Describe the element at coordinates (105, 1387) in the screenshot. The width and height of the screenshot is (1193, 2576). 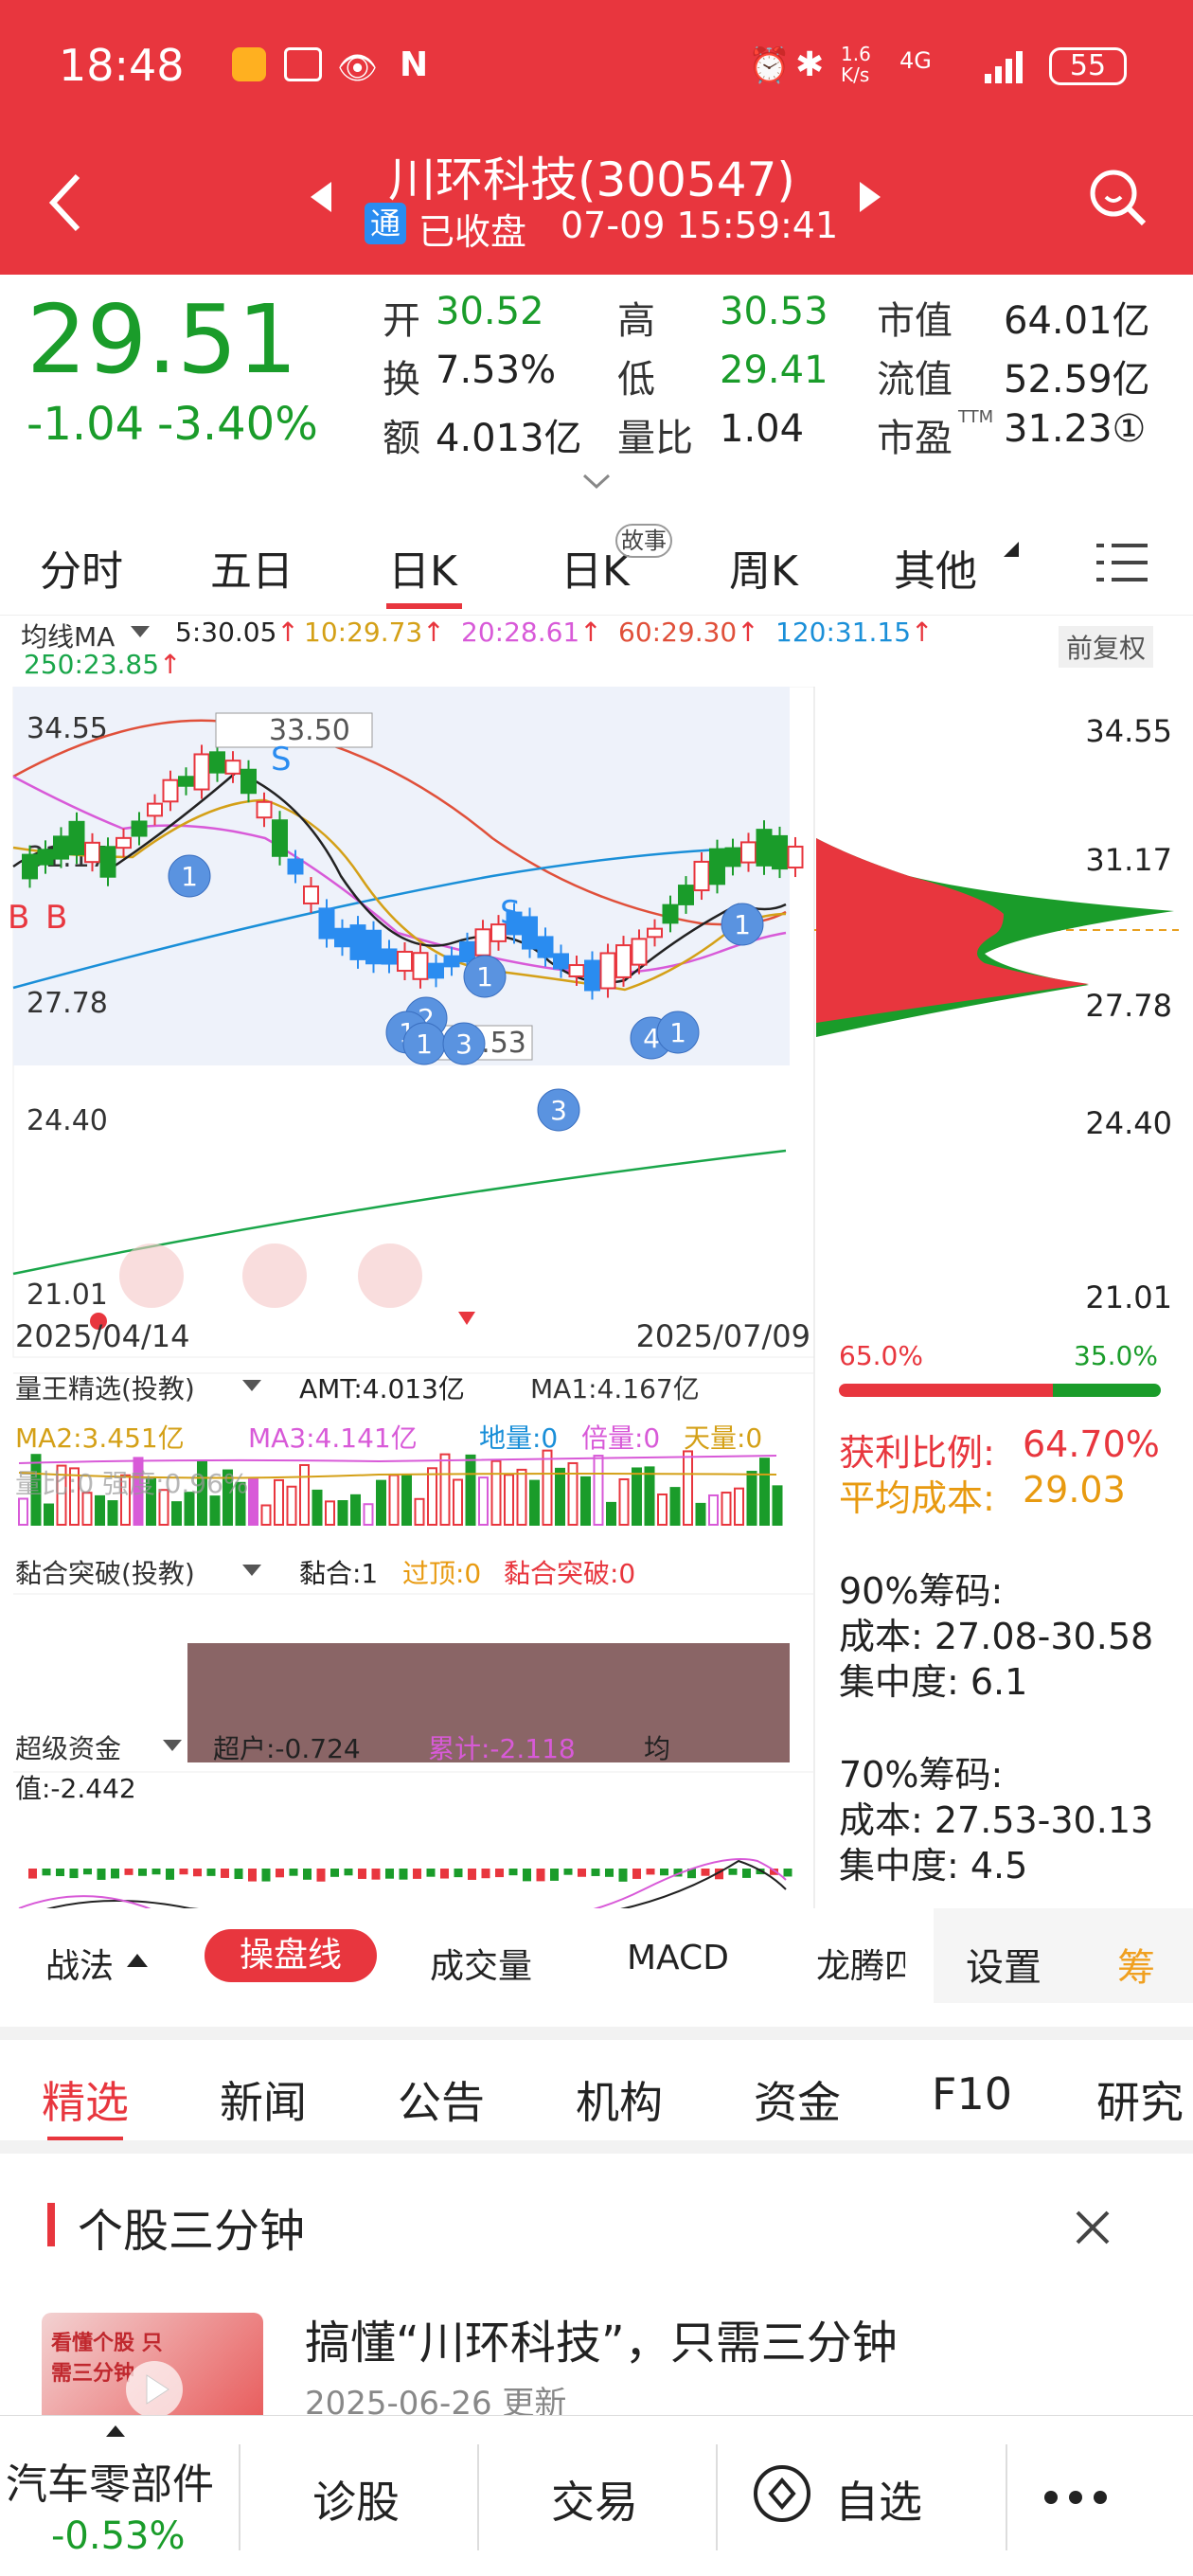
I see `vol-indicator-name: 量王精选(投教)` at that location.